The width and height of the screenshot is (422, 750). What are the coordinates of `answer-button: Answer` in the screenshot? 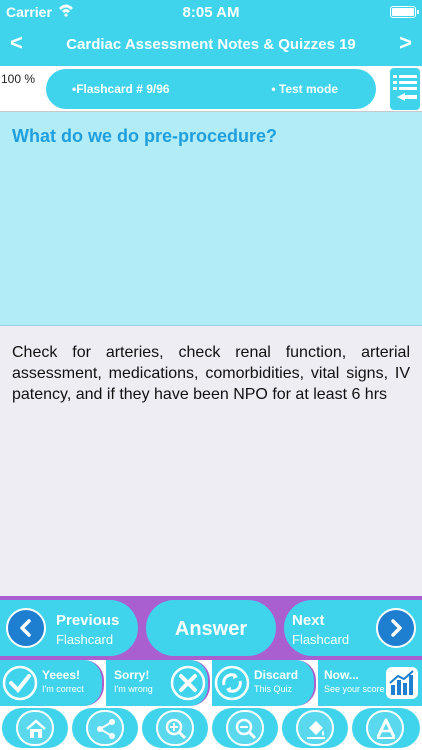 It's located at (211, 628).